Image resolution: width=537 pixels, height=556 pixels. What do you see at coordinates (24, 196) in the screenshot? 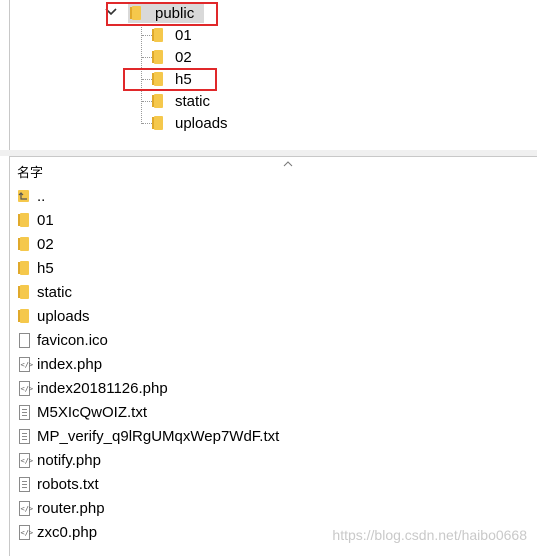
I see `parent-folder-icon` at bounding box center [24, 196].